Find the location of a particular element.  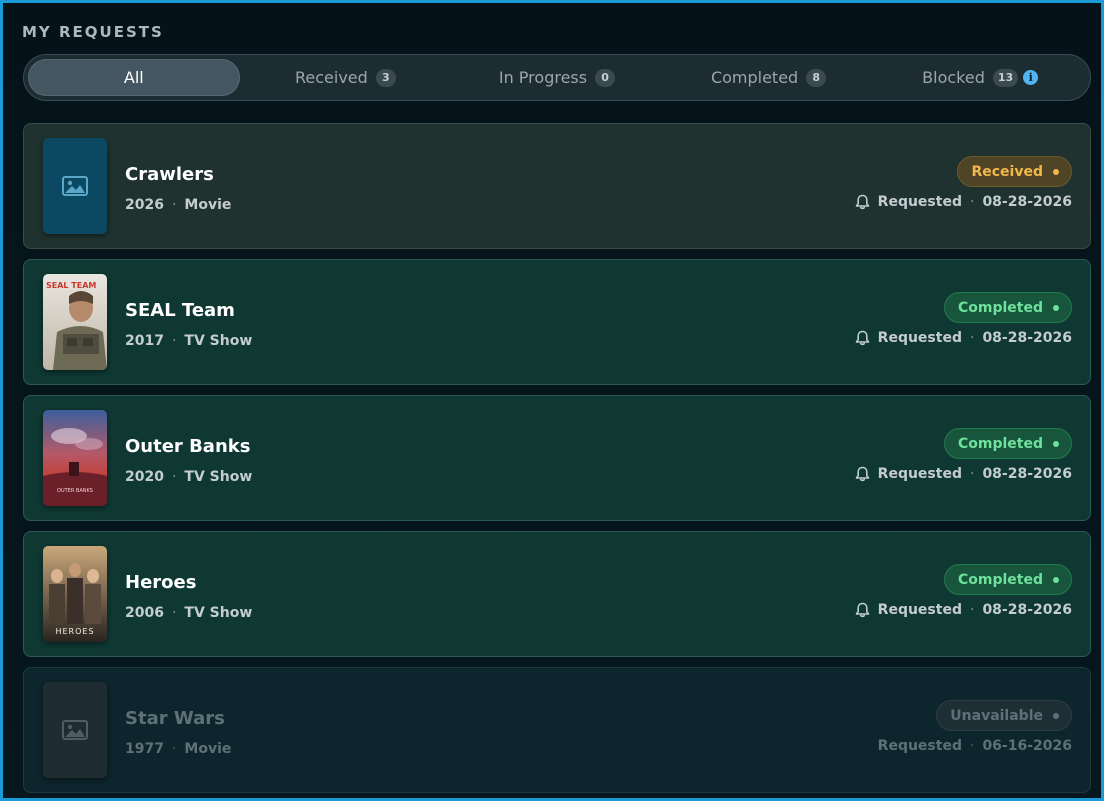

info-icon: i is located at coordinates (1031, 77).